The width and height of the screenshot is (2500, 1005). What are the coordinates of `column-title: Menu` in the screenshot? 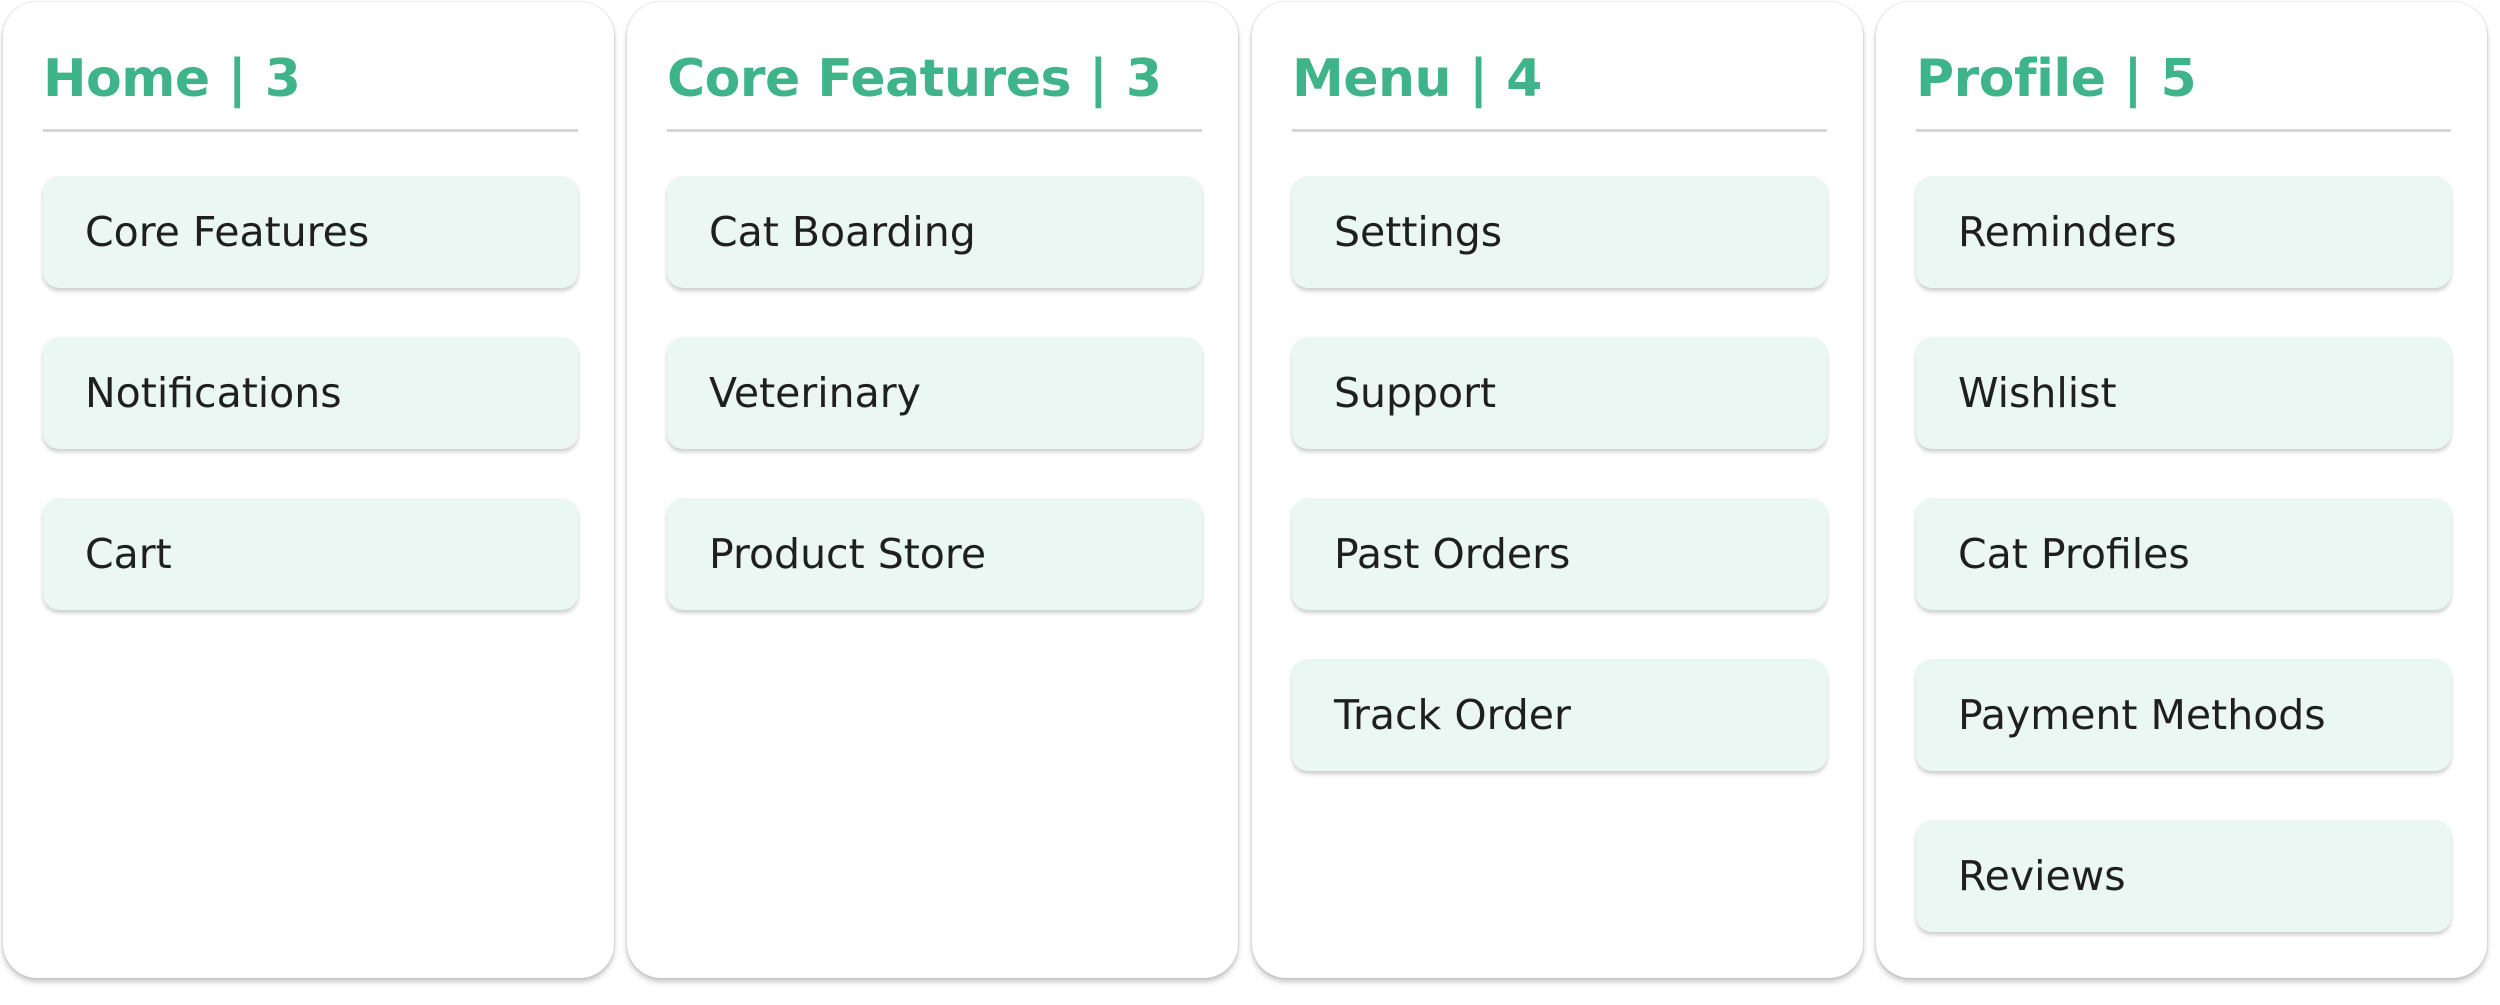 It's located at (1372, 79).